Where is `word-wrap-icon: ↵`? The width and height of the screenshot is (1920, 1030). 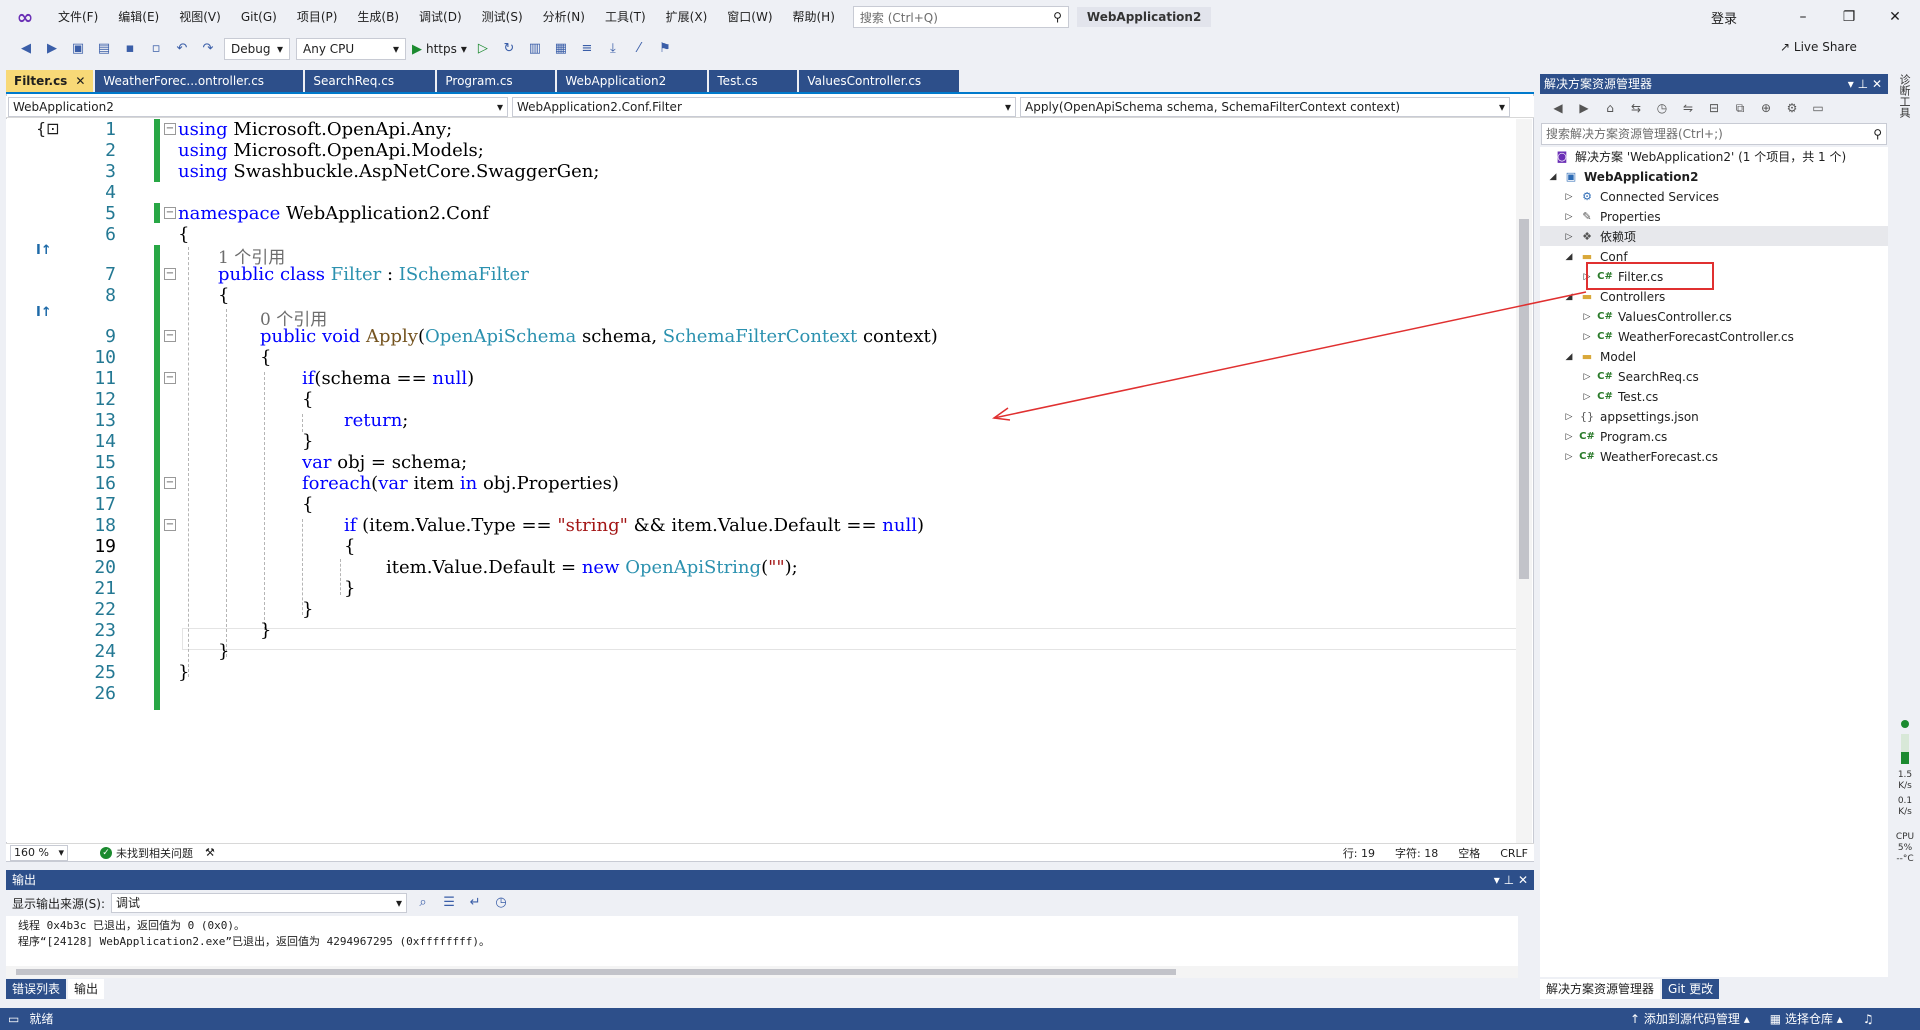 word-wrap-icon: ↵ is located at coordinates (475, 903).